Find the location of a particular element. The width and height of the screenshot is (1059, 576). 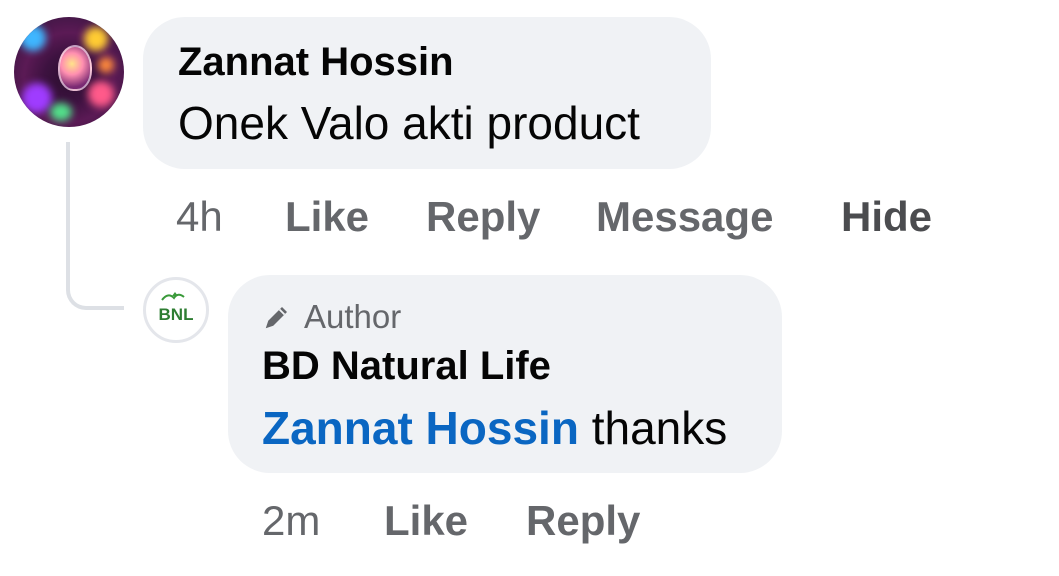

reply-reply-button: Reply is located at coordinates (583, 521).